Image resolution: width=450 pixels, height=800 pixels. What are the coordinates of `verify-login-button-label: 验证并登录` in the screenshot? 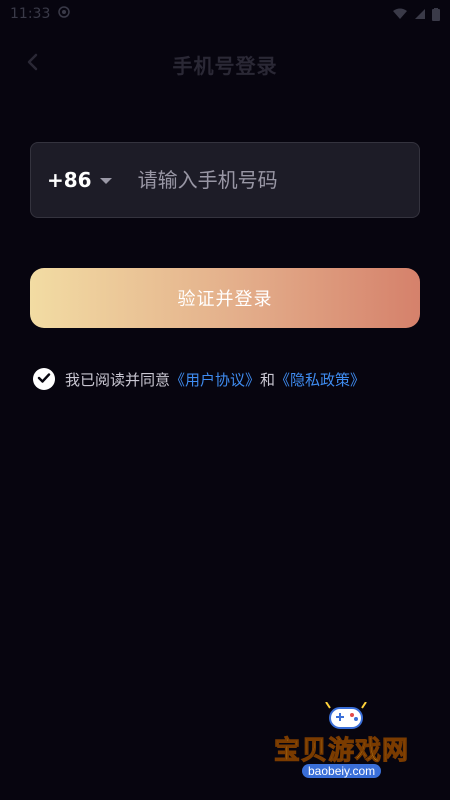 It's located at (225, 299).